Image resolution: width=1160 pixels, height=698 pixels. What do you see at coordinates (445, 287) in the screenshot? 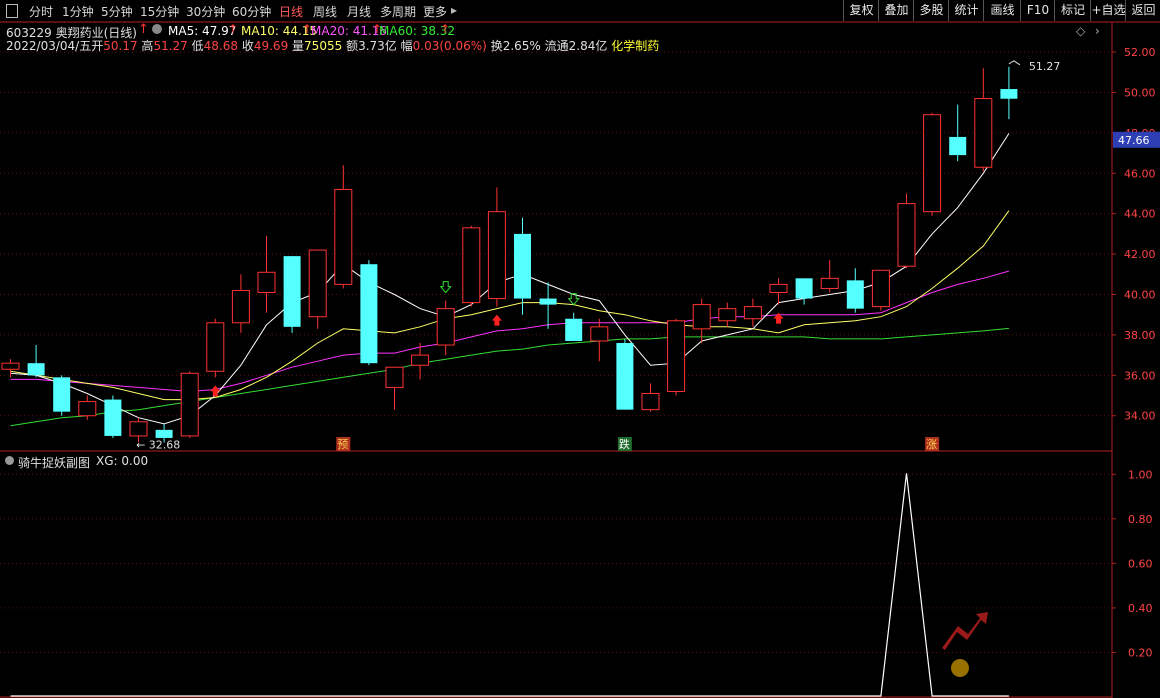
I see `sell-arrow-icon` at bounding box center [445, 287].